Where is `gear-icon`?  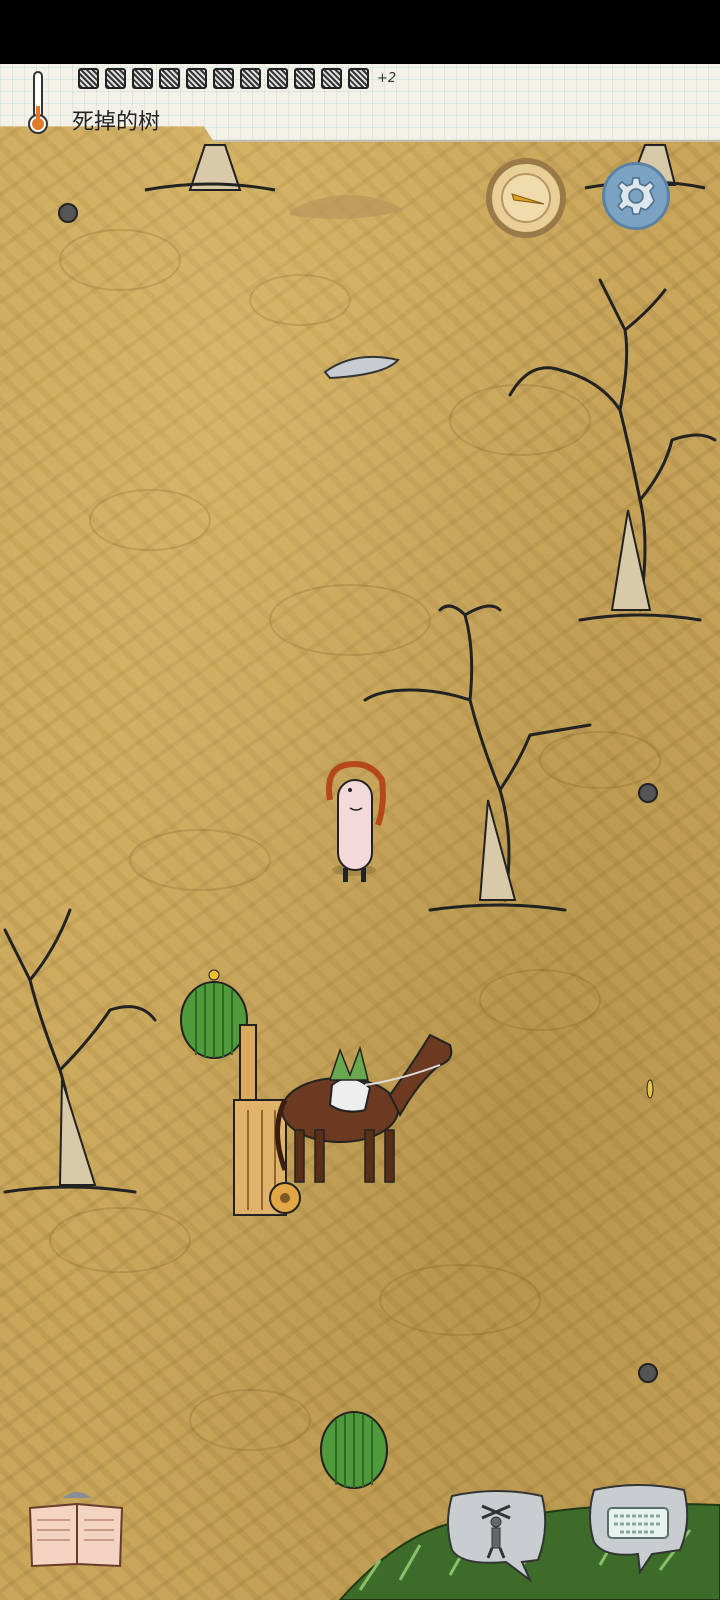 gear-icon is located at coordinates (636, 196).